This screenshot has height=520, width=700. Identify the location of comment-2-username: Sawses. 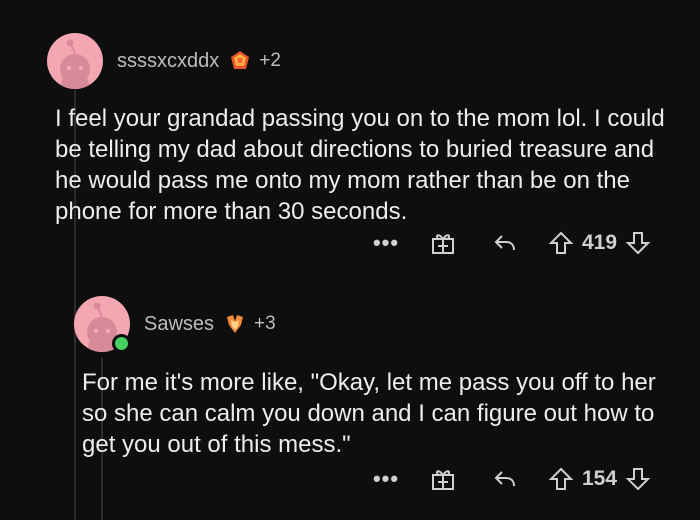
(179, 324).